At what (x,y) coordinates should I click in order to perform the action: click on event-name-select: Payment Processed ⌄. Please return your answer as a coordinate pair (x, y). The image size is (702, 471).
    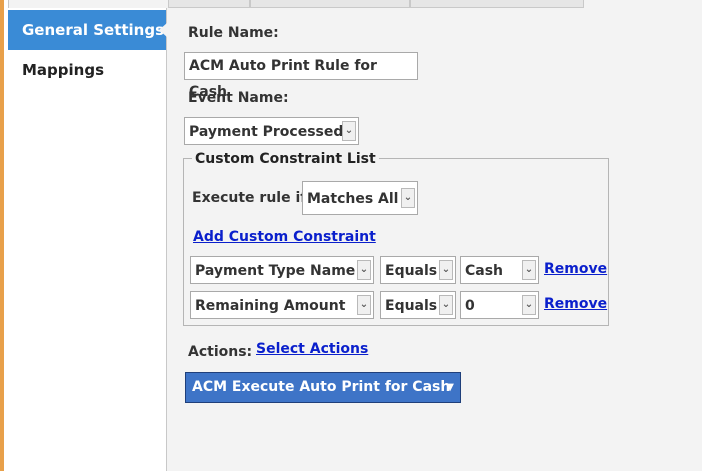
    Looking at the image, I should click on (271, 131).